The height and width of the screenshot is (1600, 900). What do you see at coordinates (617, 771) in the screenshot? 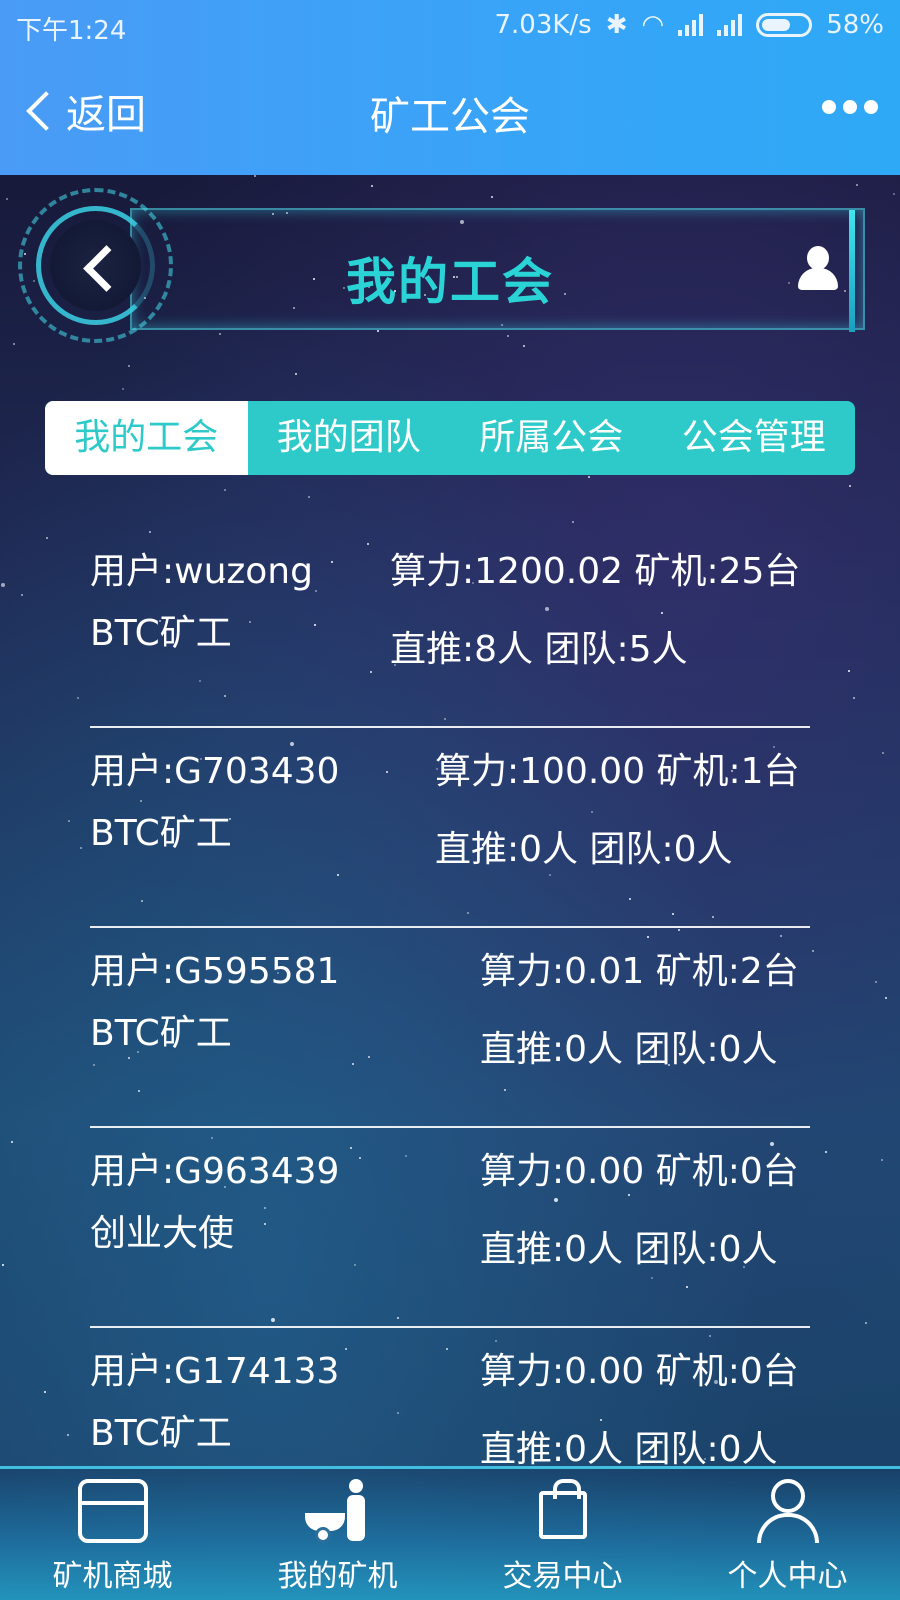
I see `member-hashrate-machines: 算力:100.00 矿机:1台` at bounding box center [617, 771].